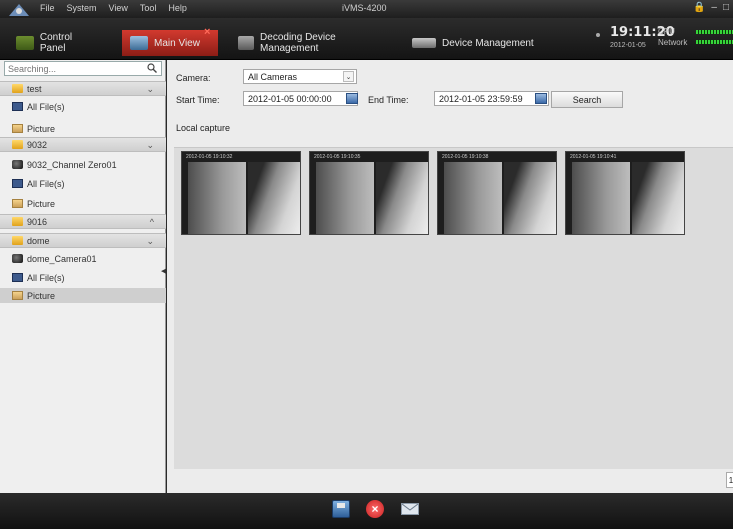 This screenshot has height=529, width=733. Describe the element at coordinates (72, 164) in the screenshot. I see `sidebar-item-label: 9032_Channel Zero01` at that location.